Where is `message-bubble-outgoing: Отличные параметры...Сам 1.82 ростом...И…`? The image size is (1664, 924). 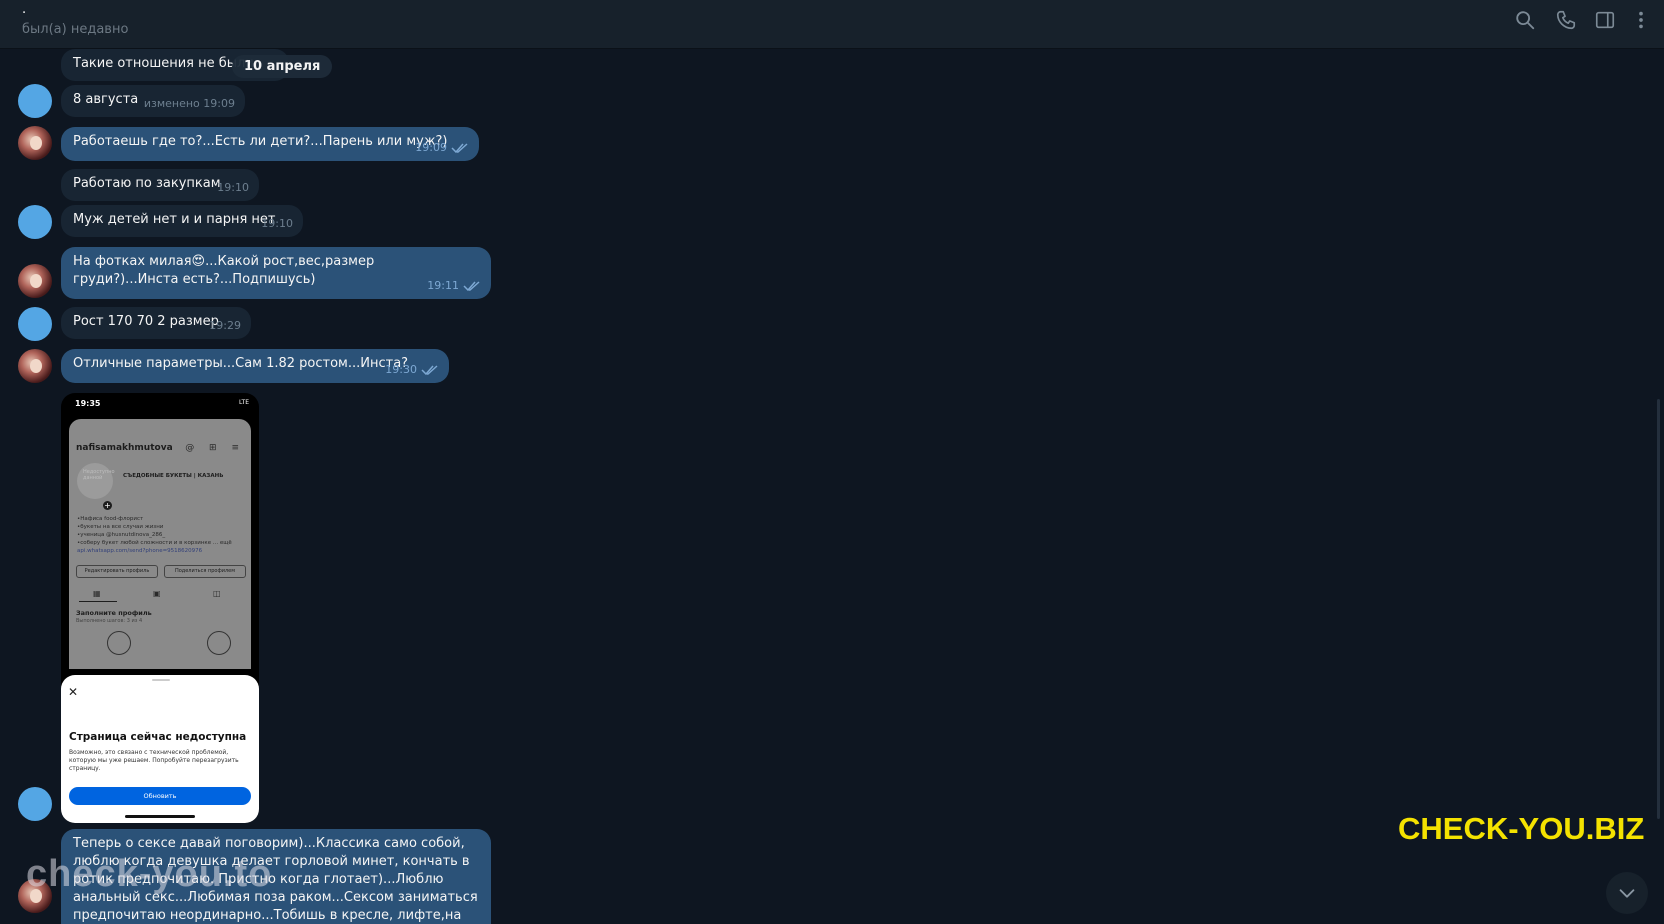
message-bubble-outgoing: Отличные параметры...Сам 1.82 ростом...И… is located at coordinates (255, 366).